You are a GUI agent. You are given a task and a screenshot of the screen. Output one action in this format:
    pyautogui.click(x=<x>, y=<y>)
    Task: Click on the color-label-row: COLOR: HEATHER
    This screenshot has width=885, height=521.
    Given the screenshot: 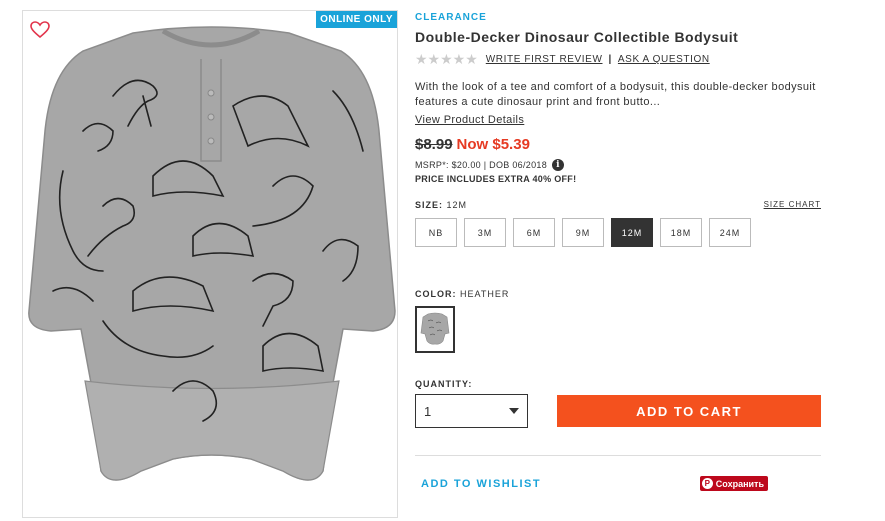 What is the action you would take?
    pyautogui.click(x=620, y=294)
    